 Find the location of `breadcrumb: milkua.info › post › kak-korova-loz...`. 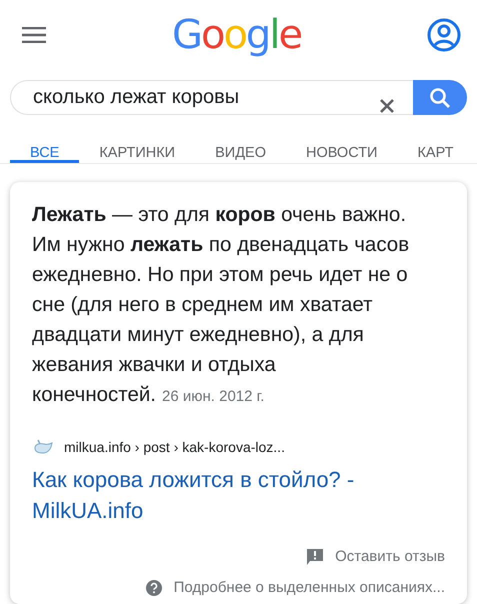

breadcrumb: milkua.info › post › kak-korova-loz... is located at coordinates (174, 447).